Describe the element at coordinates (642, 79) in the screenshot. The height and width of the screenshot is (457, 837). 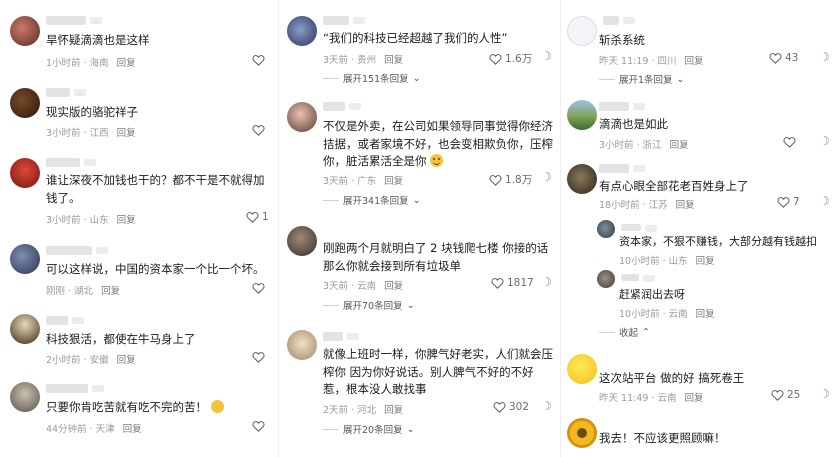
I see `expand-replies-button: 展开1条回复 ⌄` at that location.